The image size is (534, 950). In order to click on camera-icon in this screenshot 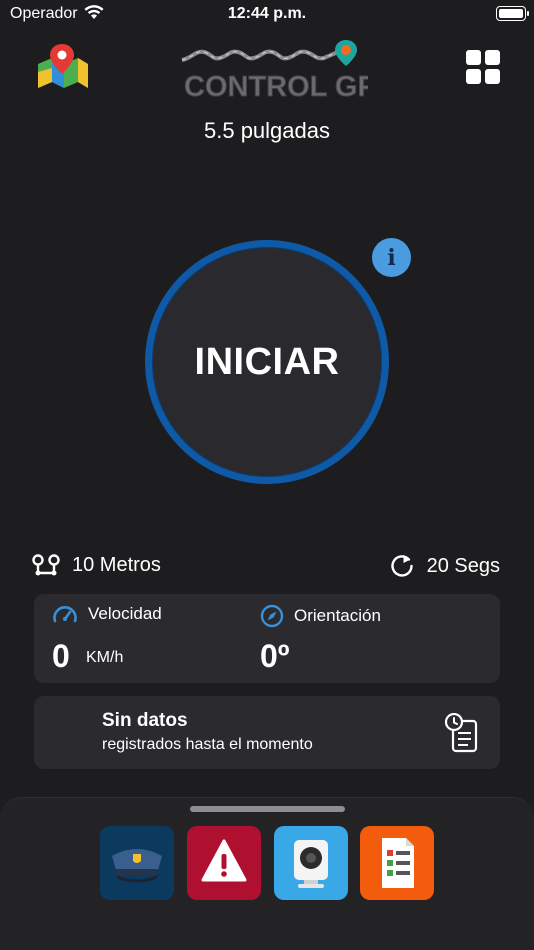, I will do `click(311, 864)`.